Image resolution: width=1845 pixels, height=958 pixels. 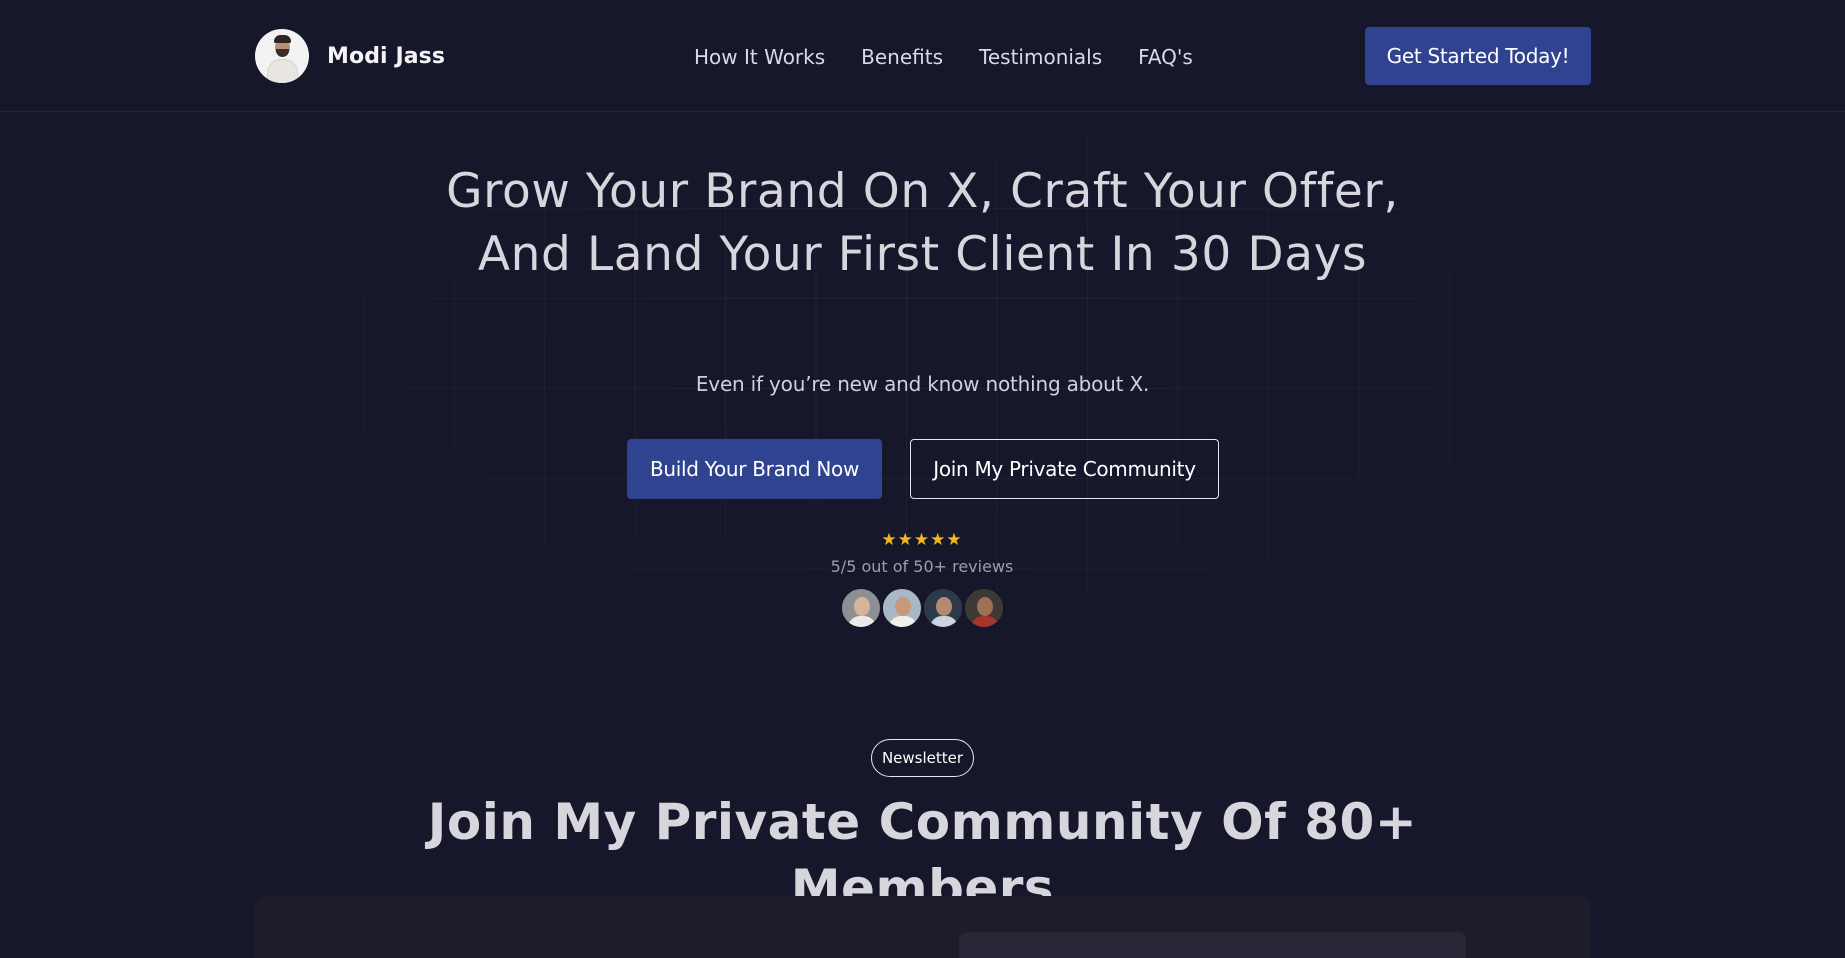 I want to click on newsletter-card-panel, so click(x=1212, y=945).